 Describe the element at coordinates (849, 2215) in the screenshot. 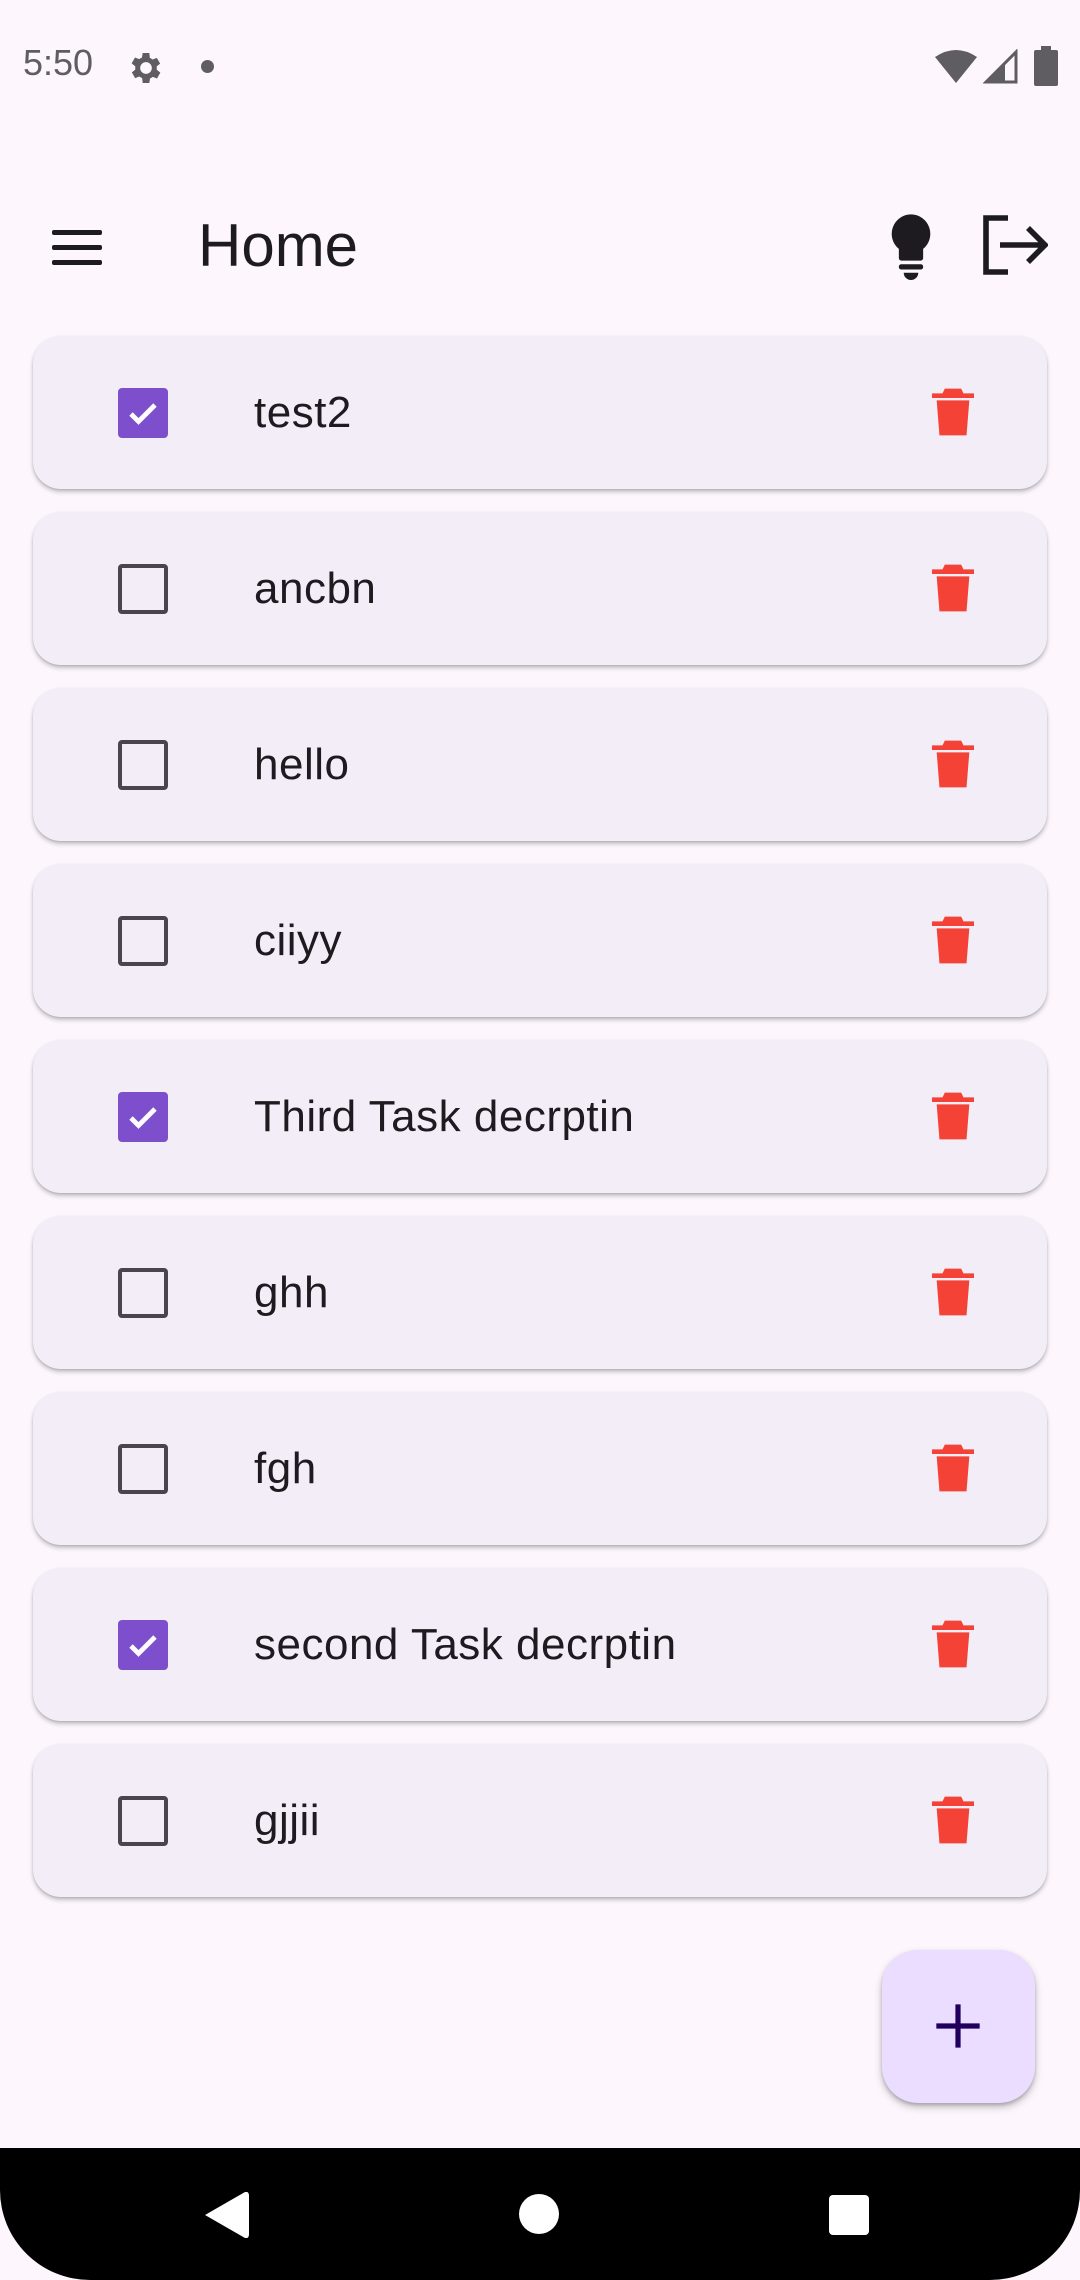

I see `recents-icon` at that location.